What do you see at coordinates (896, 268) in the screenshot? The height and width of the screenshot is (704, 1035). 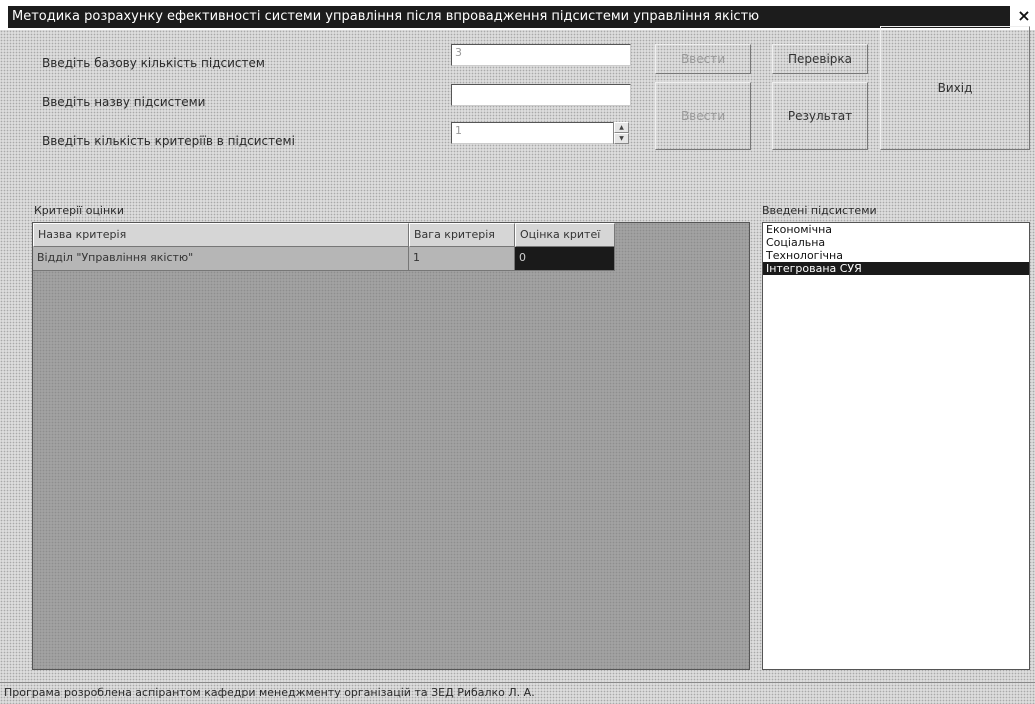 I see `list-item-selected: Інтегрована СУЯ` at bounding box center [896, 268].